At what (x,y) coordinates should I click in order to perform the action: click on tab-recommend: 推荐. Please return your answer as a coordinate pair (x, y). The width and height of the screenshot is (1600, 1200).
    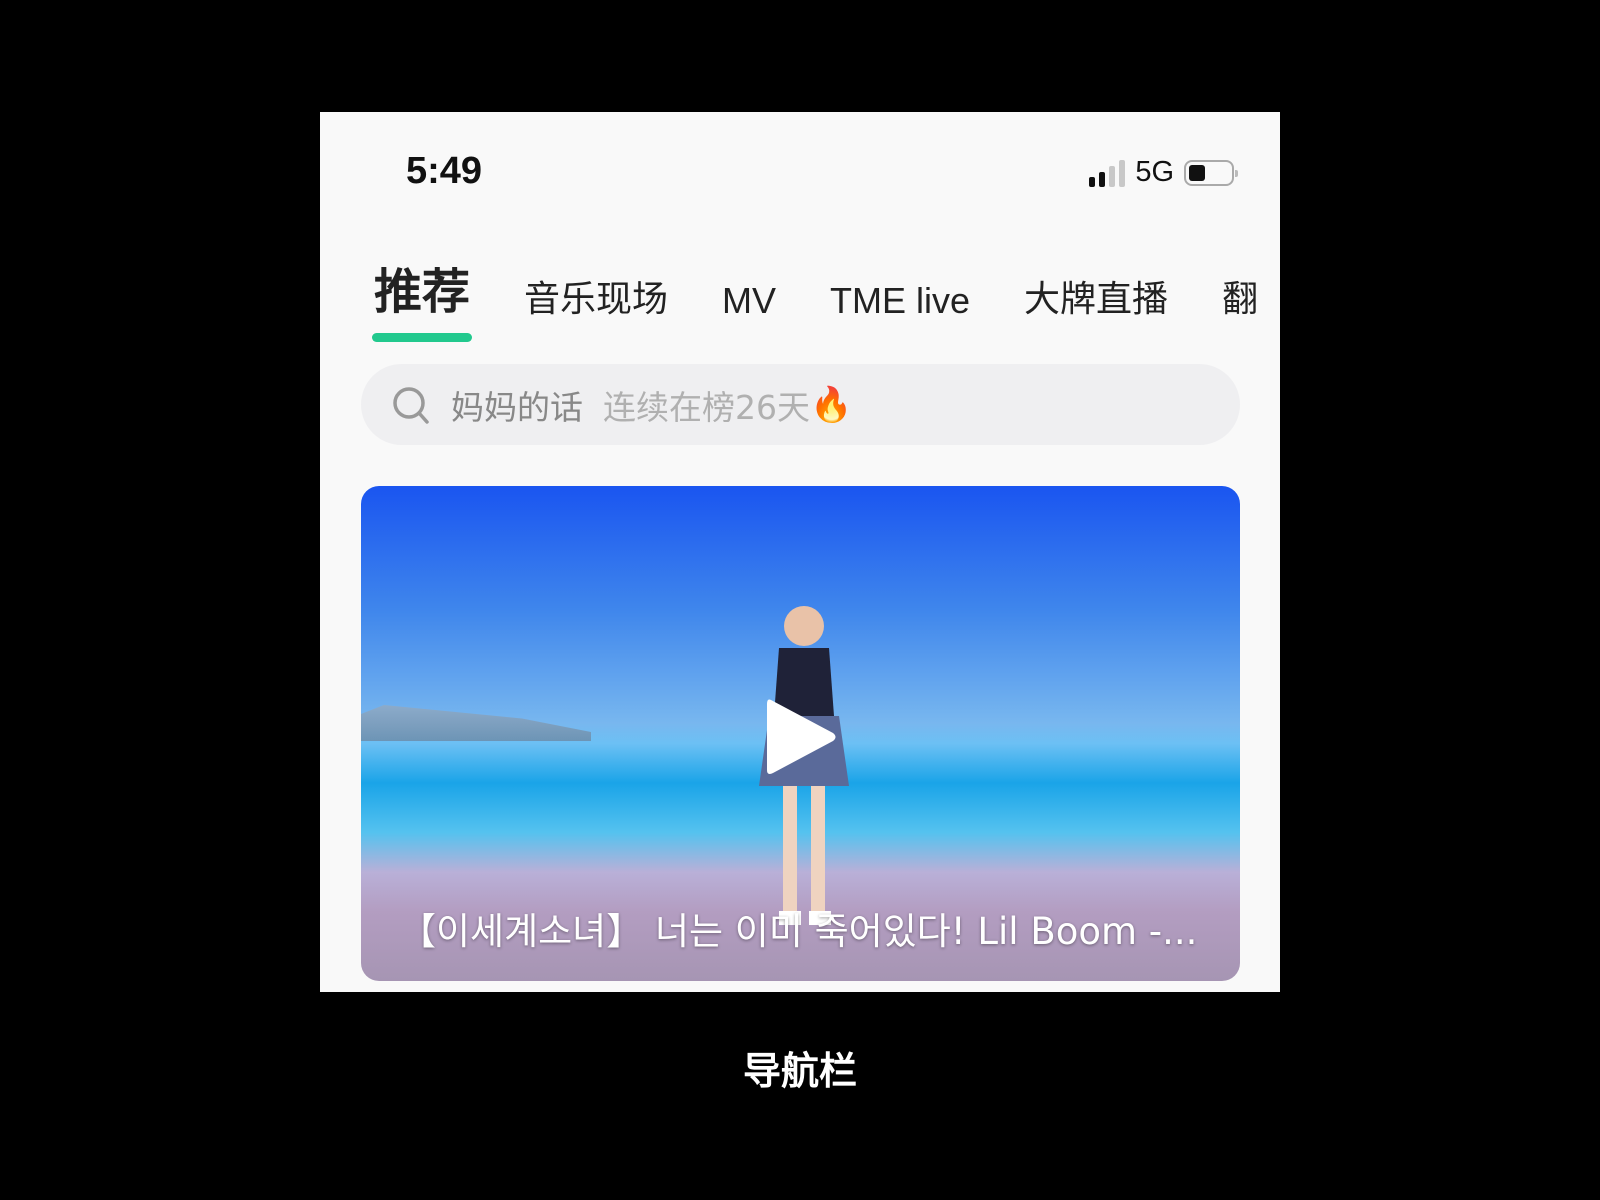
    Looking at the image, I should click on (422, 297).